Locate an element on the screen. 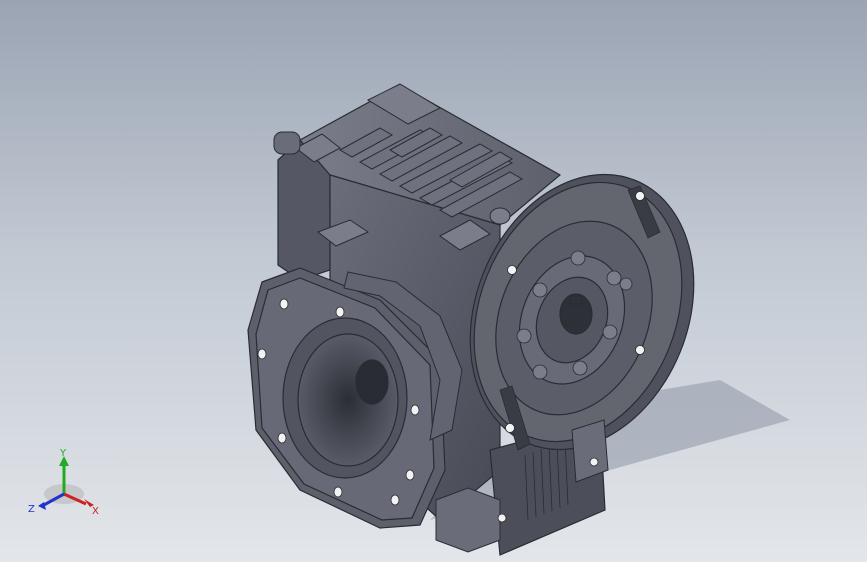 This screenshot has width=867, height=562. z-axis-label: Z is located at coordinates (31, 509).